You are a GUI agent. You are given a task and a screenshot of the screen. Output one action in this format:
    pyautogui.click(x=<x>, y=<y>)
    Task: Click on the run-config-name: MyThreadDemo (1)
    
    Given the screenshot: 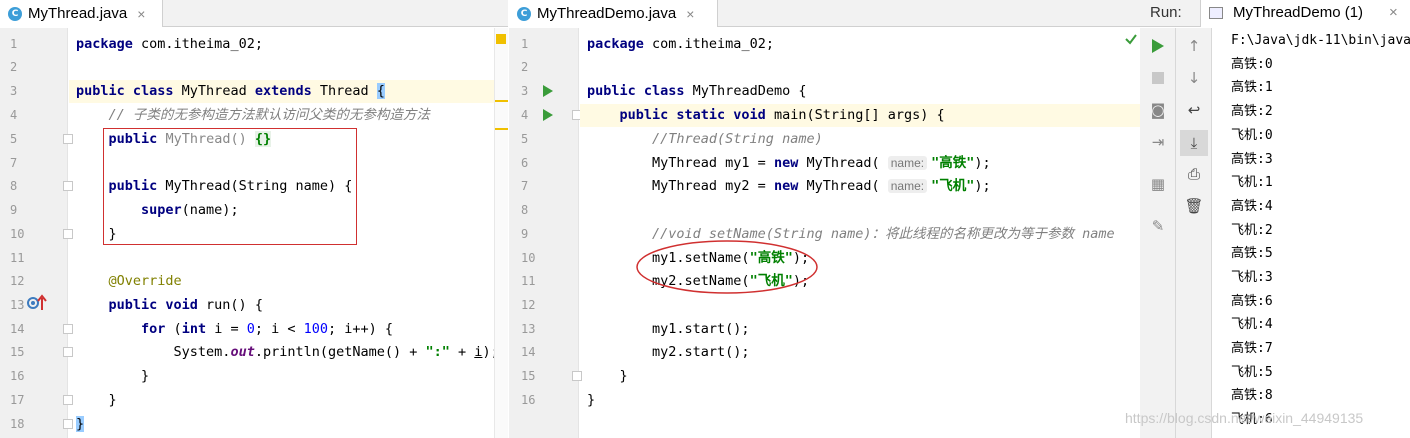 What is the action you would take?
    pyautogui.click(x=1298, y=12)
    